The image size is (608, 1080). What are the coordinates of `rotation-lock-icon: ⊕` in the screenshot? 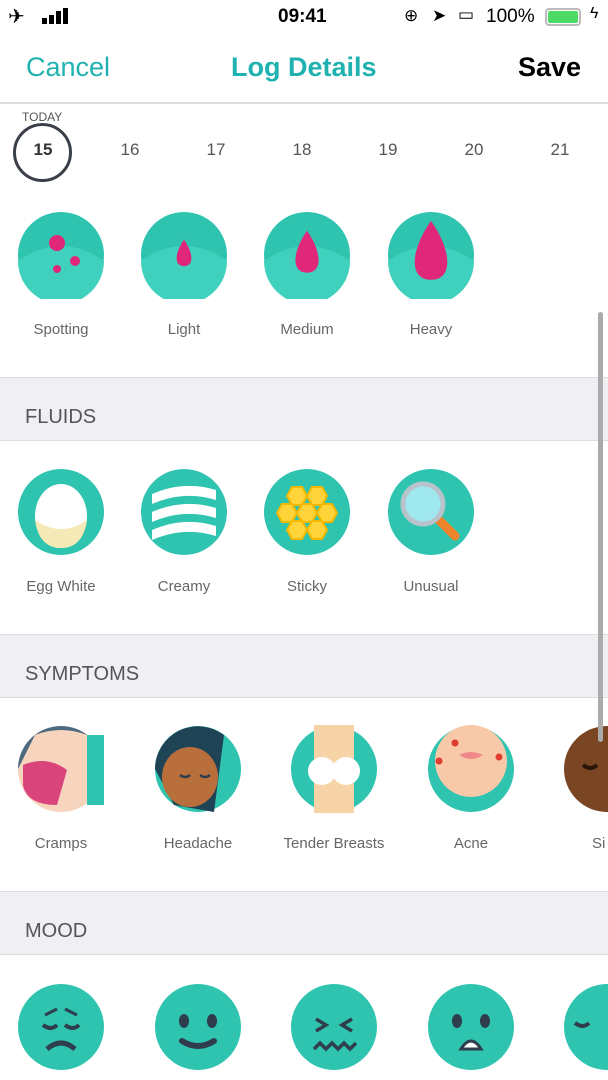 It's located at (411, 15).